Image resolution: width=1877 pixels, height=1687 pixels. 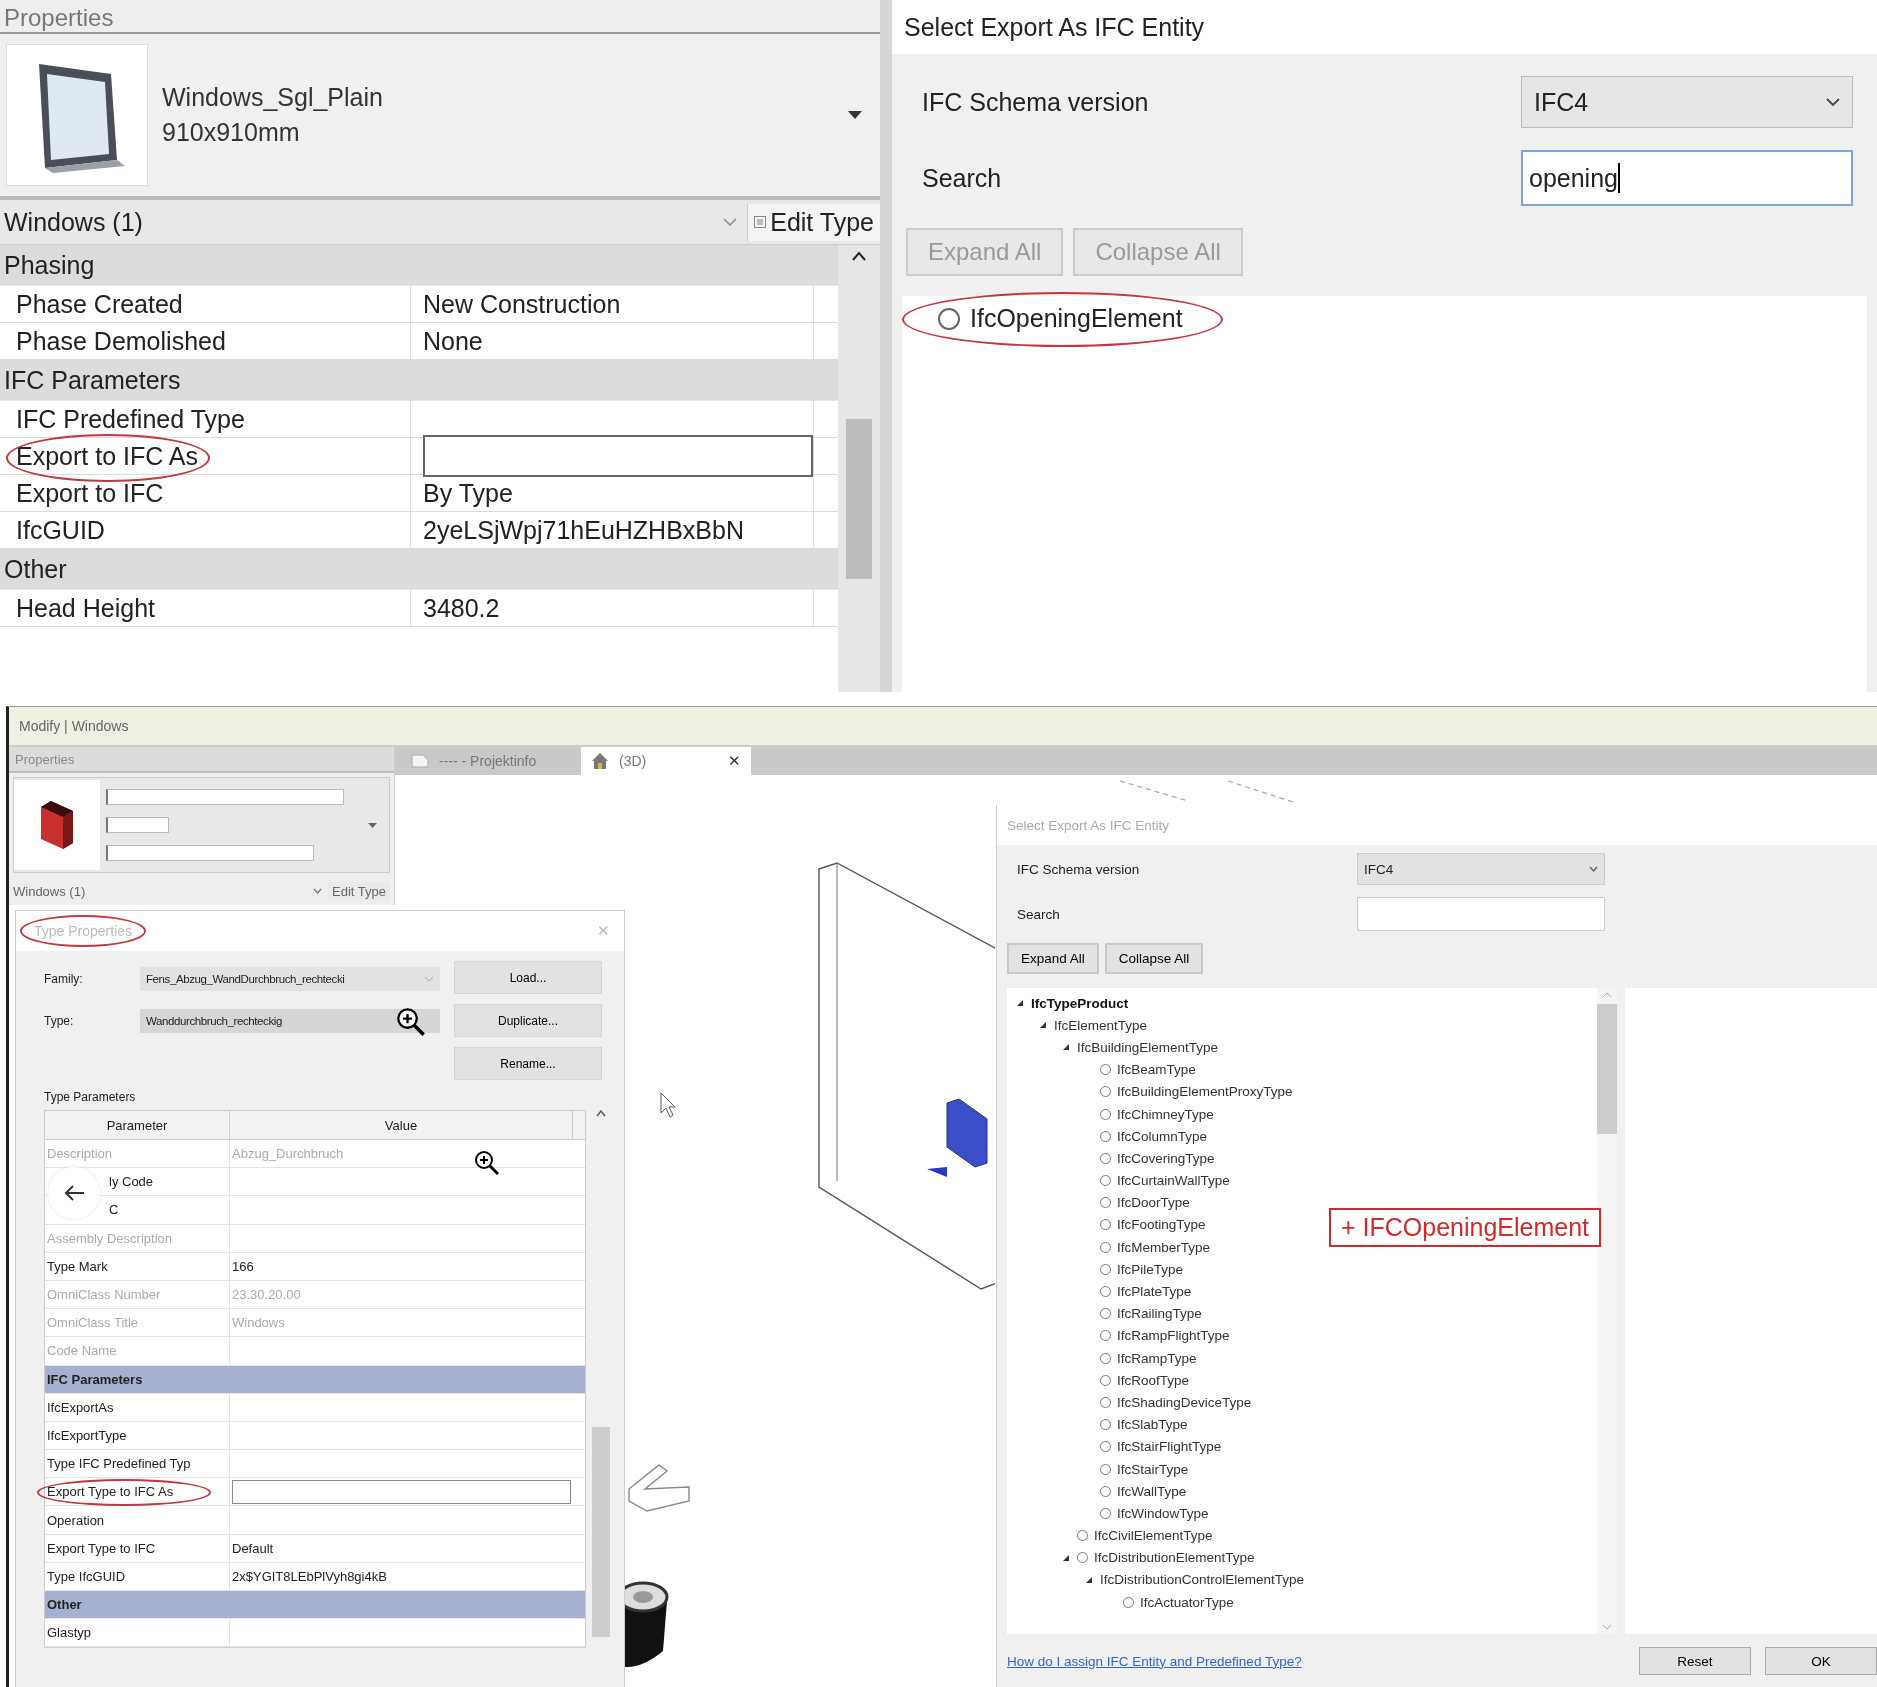 What do you see at coordinates (1163, 1513) in the screenshot?
I see `tree-item: IfcWindowType` at bounding box center [1163, 1513].